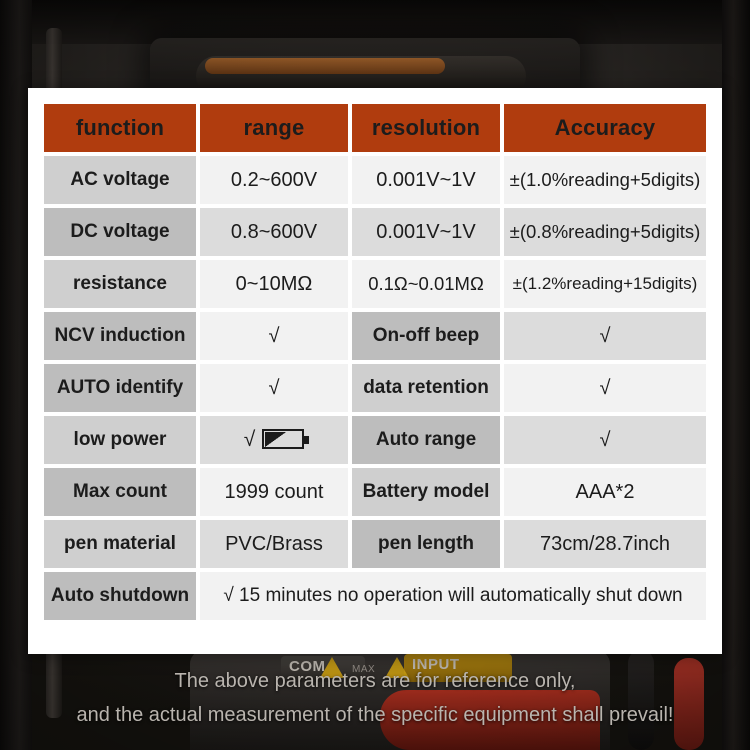  What do you see at coordinates (274, 492) in the screenshot?
I see `cell-max-count-value: 1999 count` at bounding box center [274, 492].